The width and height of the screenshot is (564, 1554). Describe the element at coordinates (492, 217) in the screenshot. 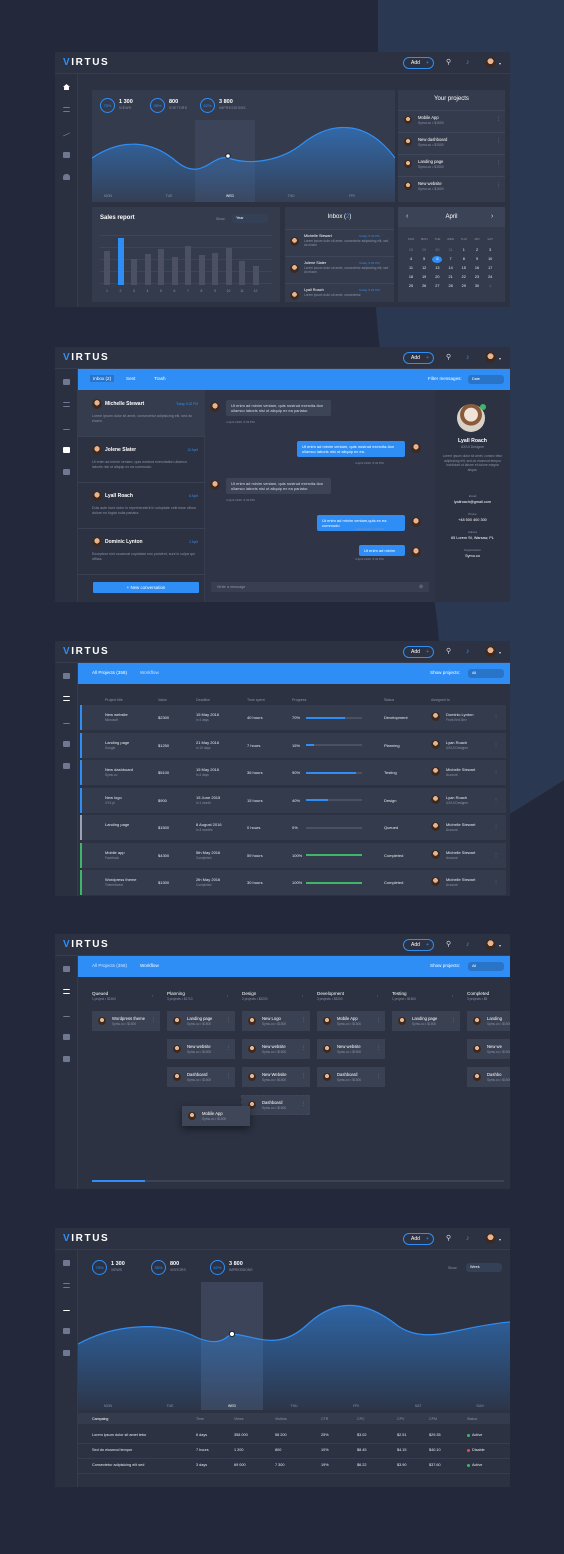

I see `next-month-icon: ›` at that location.